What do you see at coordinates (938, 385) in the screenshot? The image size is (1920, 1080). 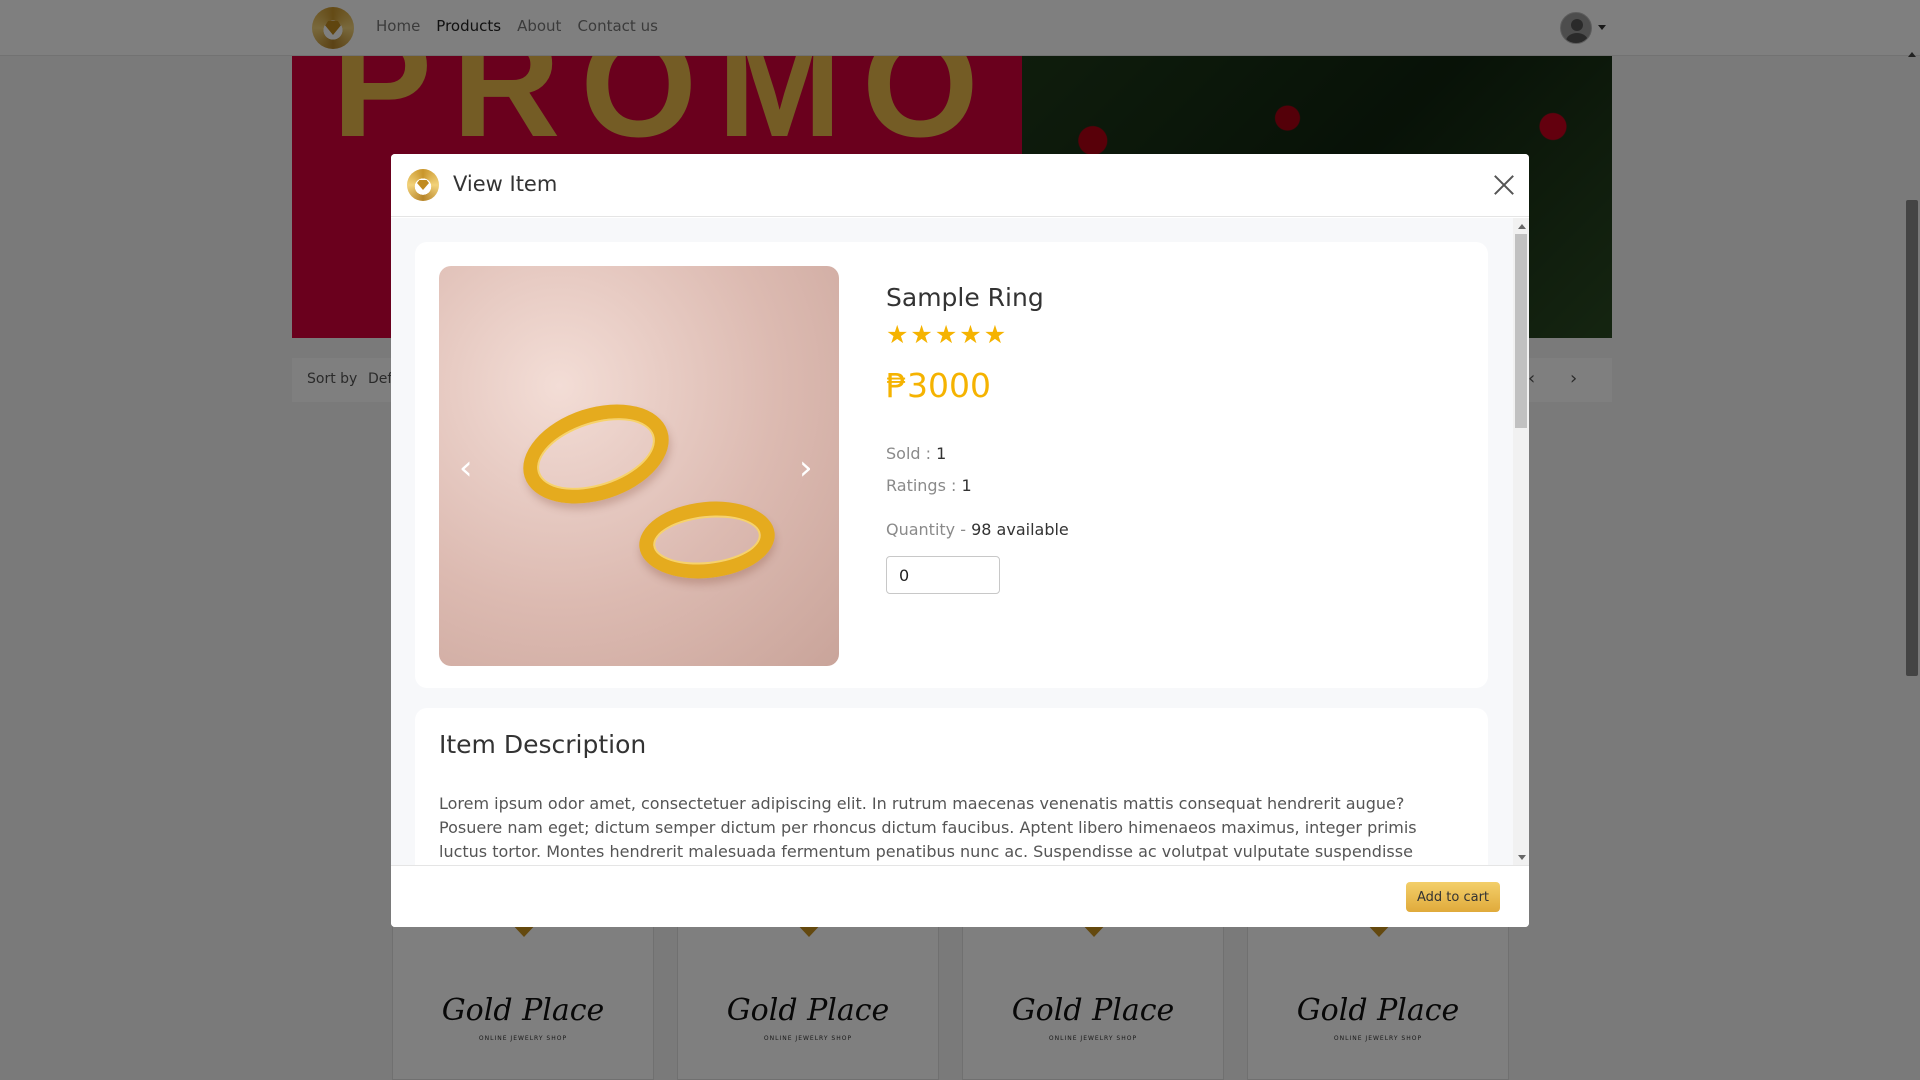 I see `product-price: ₱3000` at bounding box center [938, 385].